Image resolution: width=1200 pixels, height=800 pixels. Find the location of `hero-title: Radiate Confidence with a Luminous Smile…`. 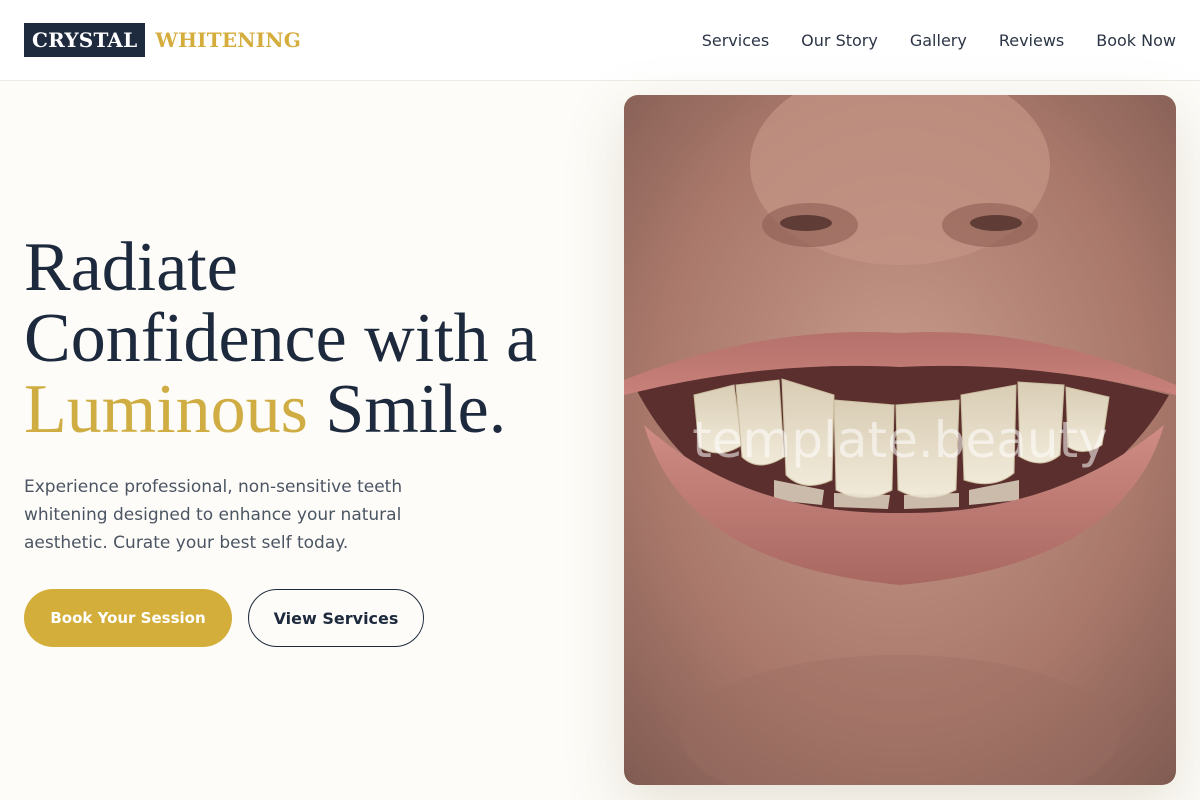

hero-title: Radiate Confidence with a Luminous Smile… is located at coordinates (314, 338).